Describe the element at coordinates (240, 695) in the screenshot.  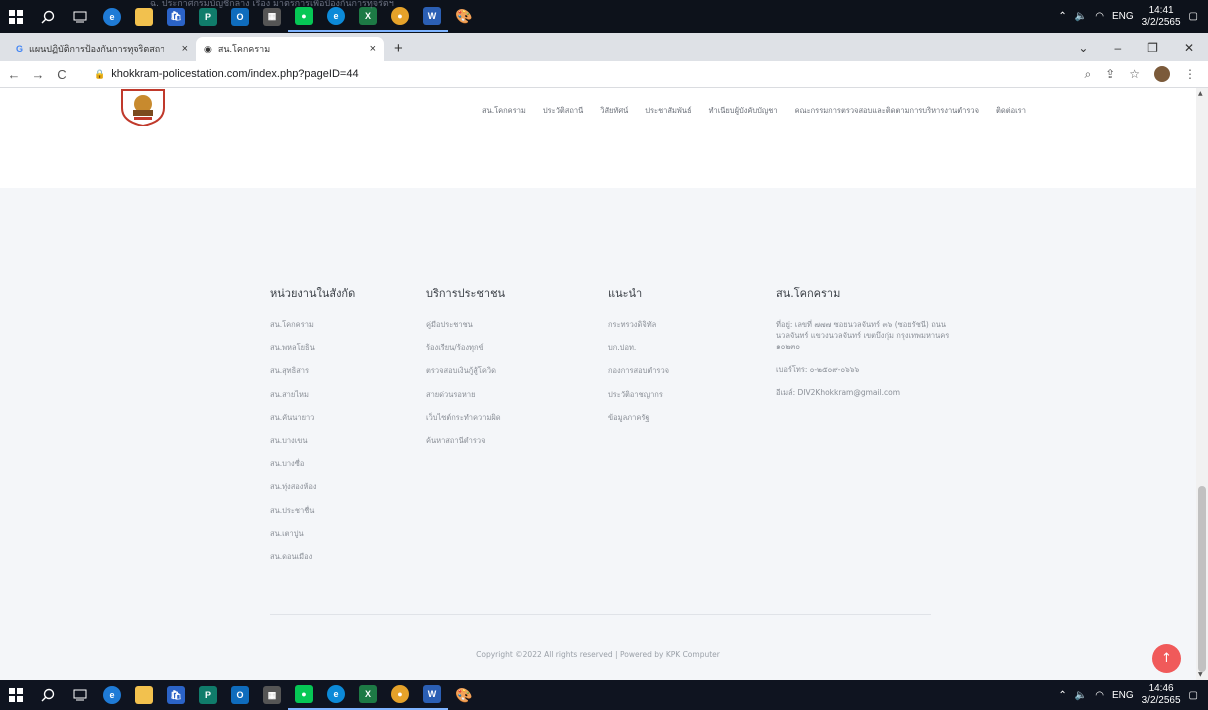
I see `outlook-icon: O` at that location.